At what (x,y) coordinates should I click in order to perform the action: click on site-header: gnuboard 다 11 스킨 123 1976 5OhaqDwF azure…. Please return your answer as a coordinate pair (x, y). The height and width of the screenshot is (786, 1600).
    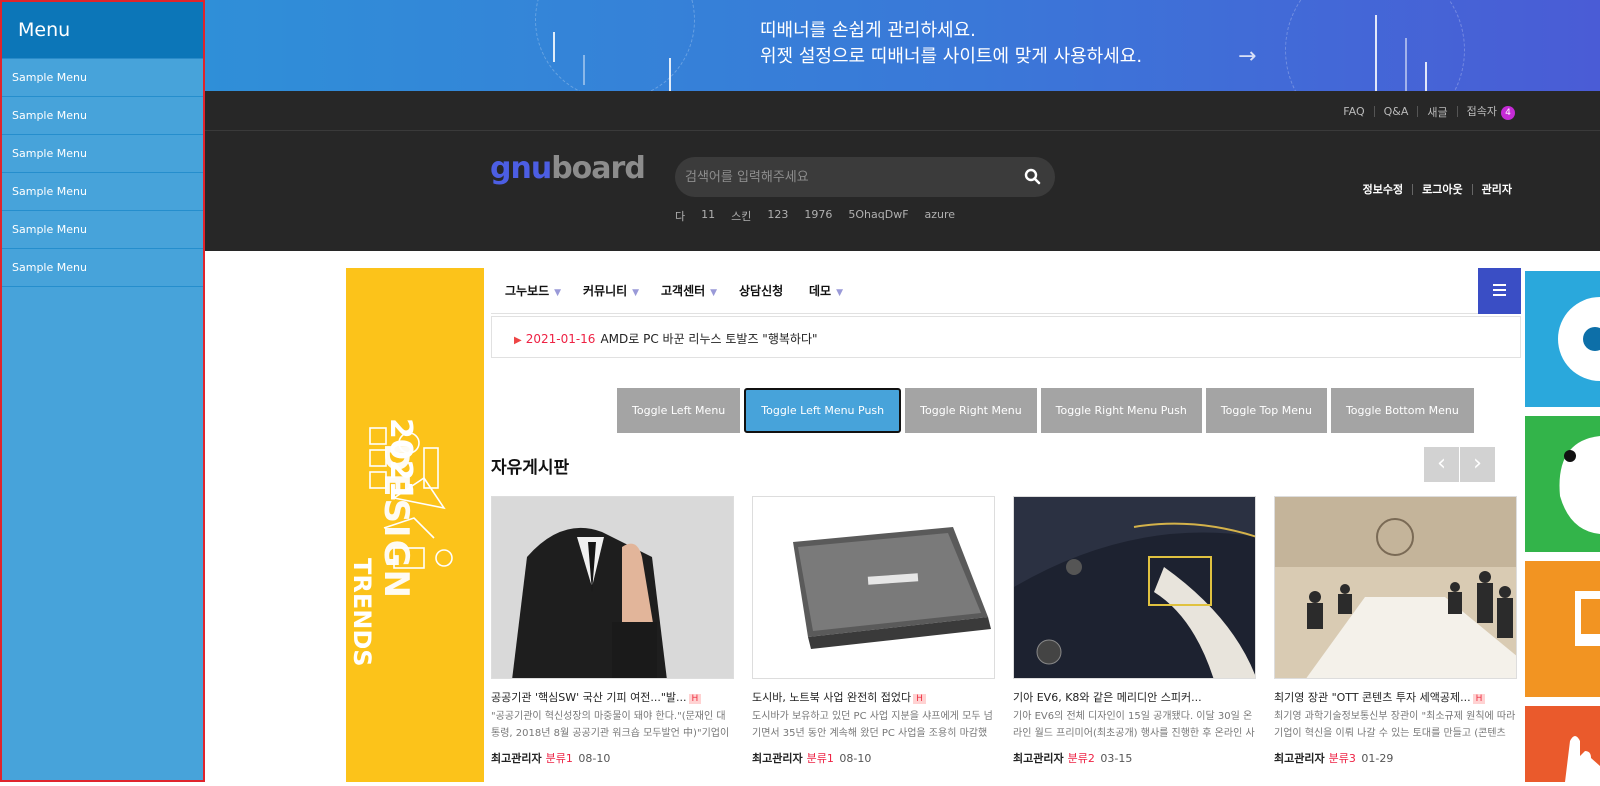
    Looking at the image, I should click on (902, 191).